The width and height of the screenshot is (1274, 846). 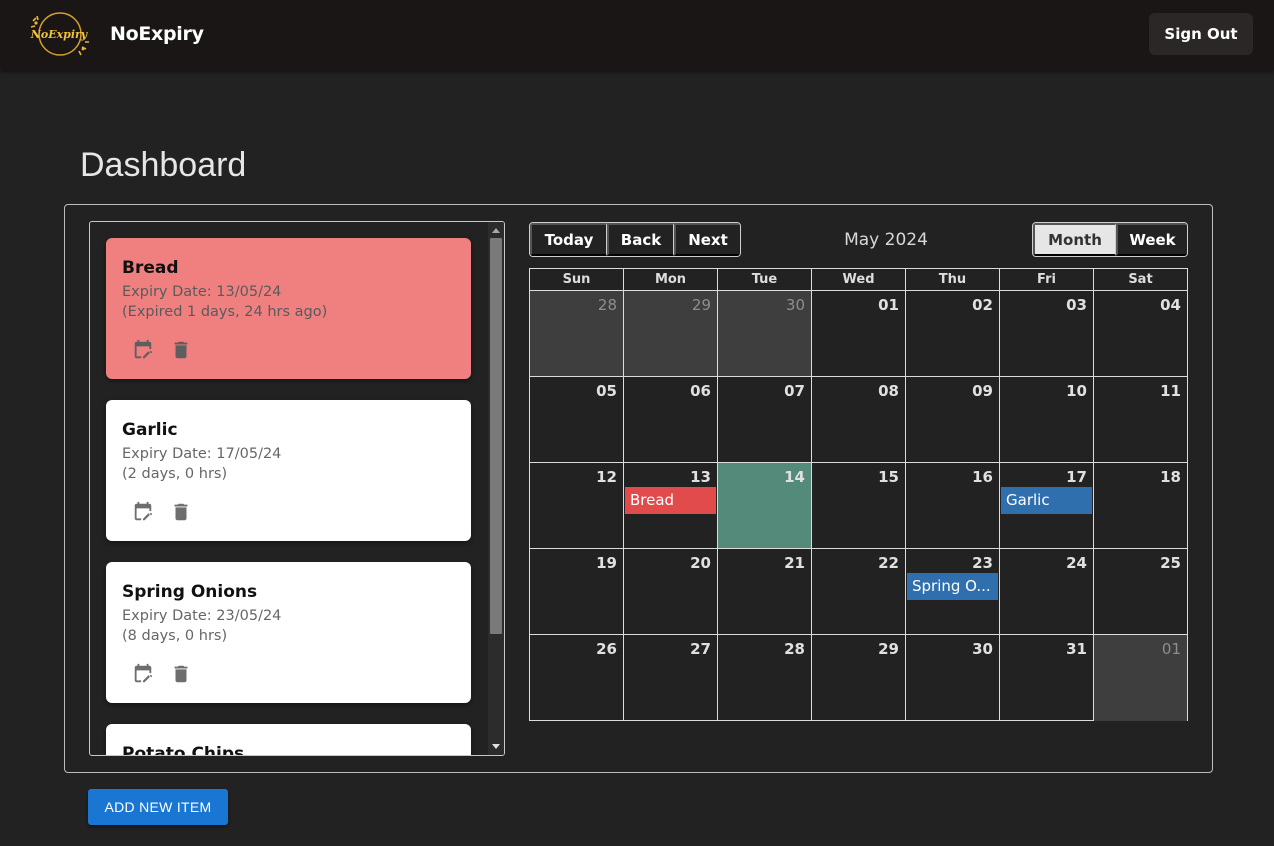 What do you see at coordinates (577, 419) in the screenshot?
I see `calendar-day-cell: 05` at bounding box center [577, 419].